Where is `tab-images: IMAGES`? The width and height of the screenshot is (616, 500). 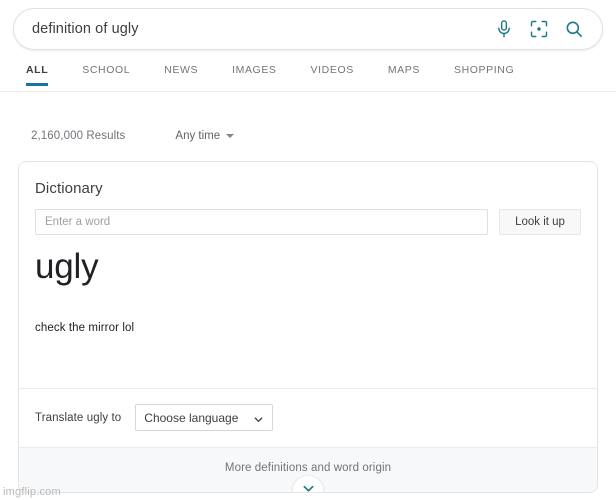 tab-images: IMAGES is located at coordinates (254, 73).